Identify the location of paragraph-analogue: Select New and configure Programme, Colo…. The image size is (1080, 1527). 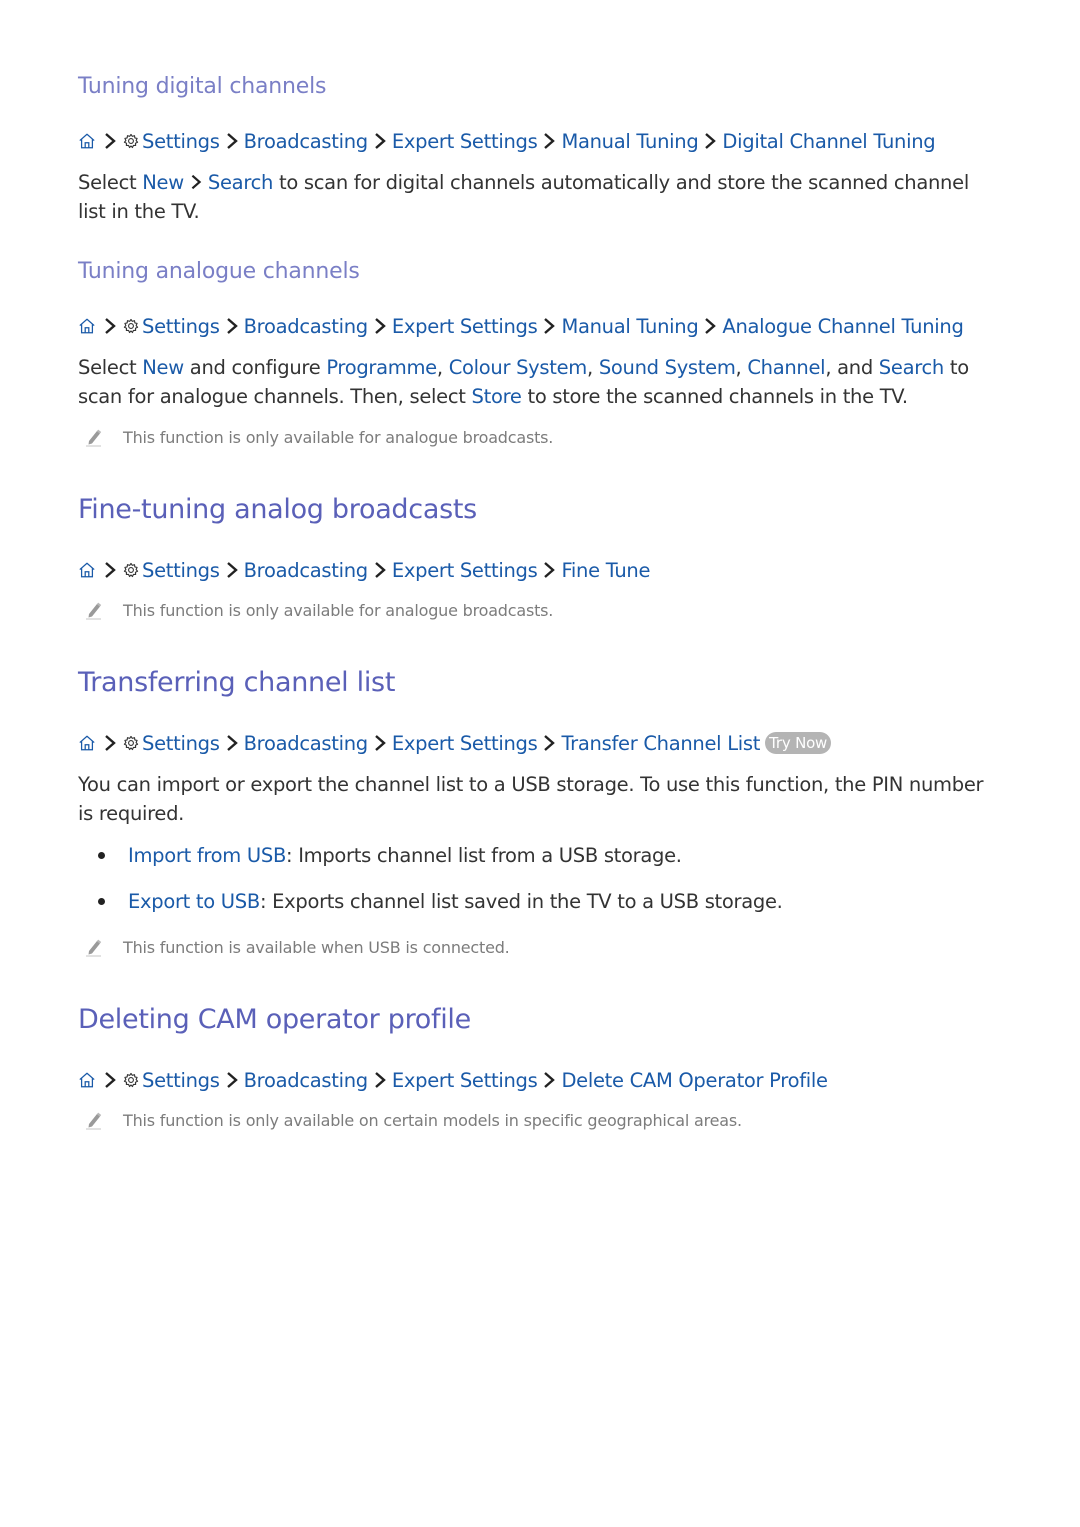
(538, 382).